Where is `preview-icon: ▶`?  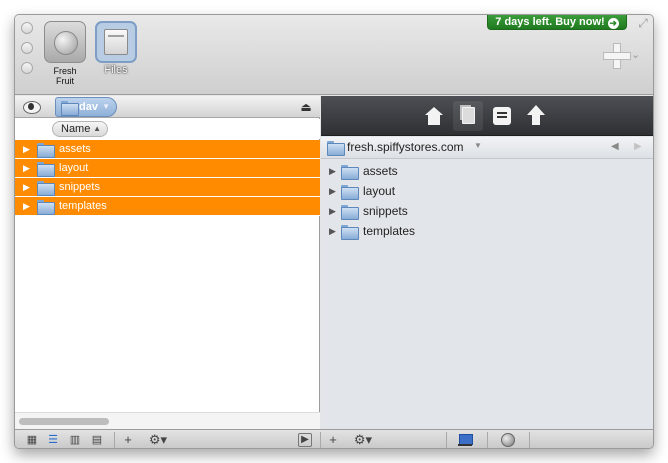 preview-icon: ▶ is located at coordinates (305, 440).